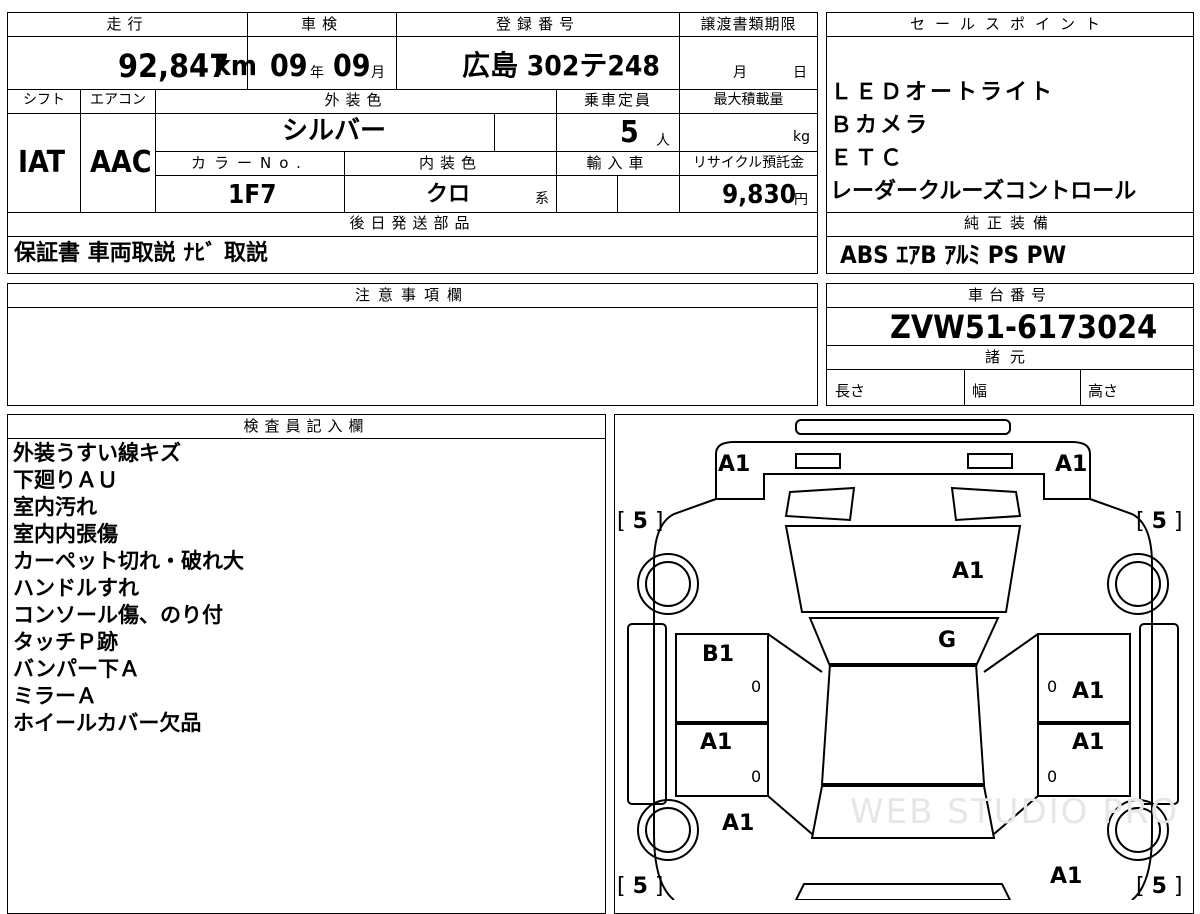 This screenshot has height=914, width=1200. Describe the element at coordinates (97, 453) in the screenshot. I see `inspector-note: 外装うすい線キズ` at that location.